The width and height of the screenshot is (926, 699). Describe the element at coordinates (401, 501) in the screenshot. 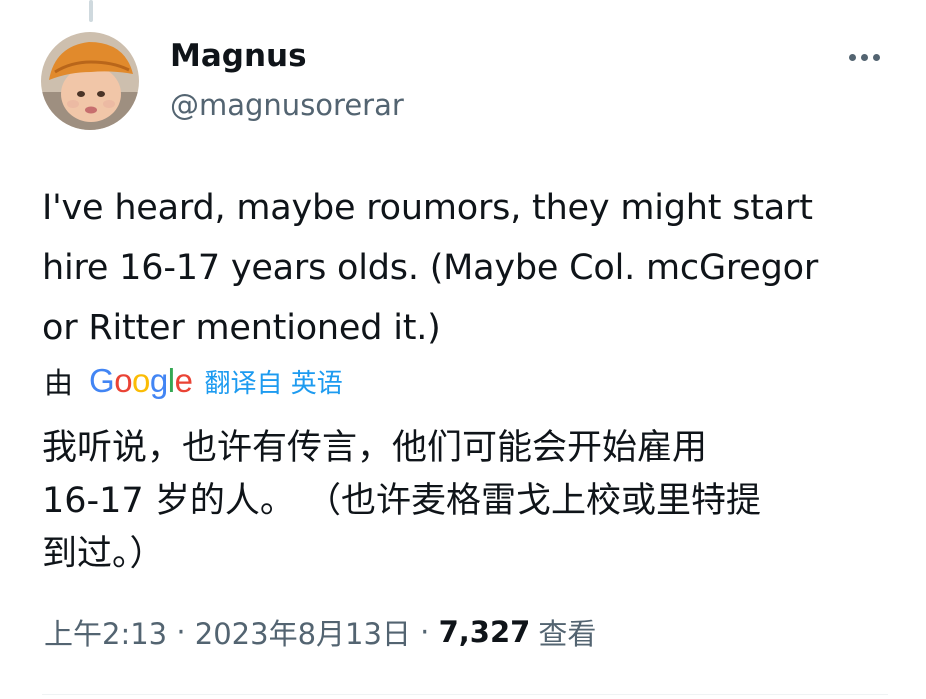

I see `translated-text-line: 16-17 岁的人。 （也许麦格雷戈上校或里特提` at that location.